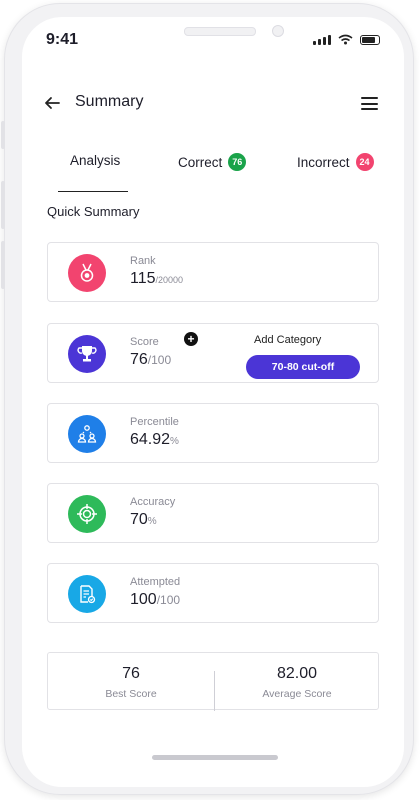 This screenshot has width=420, height=800. Describe the element at coordinates (169, 280) in the screenshot. I see `rank-total: /20000` at that location.